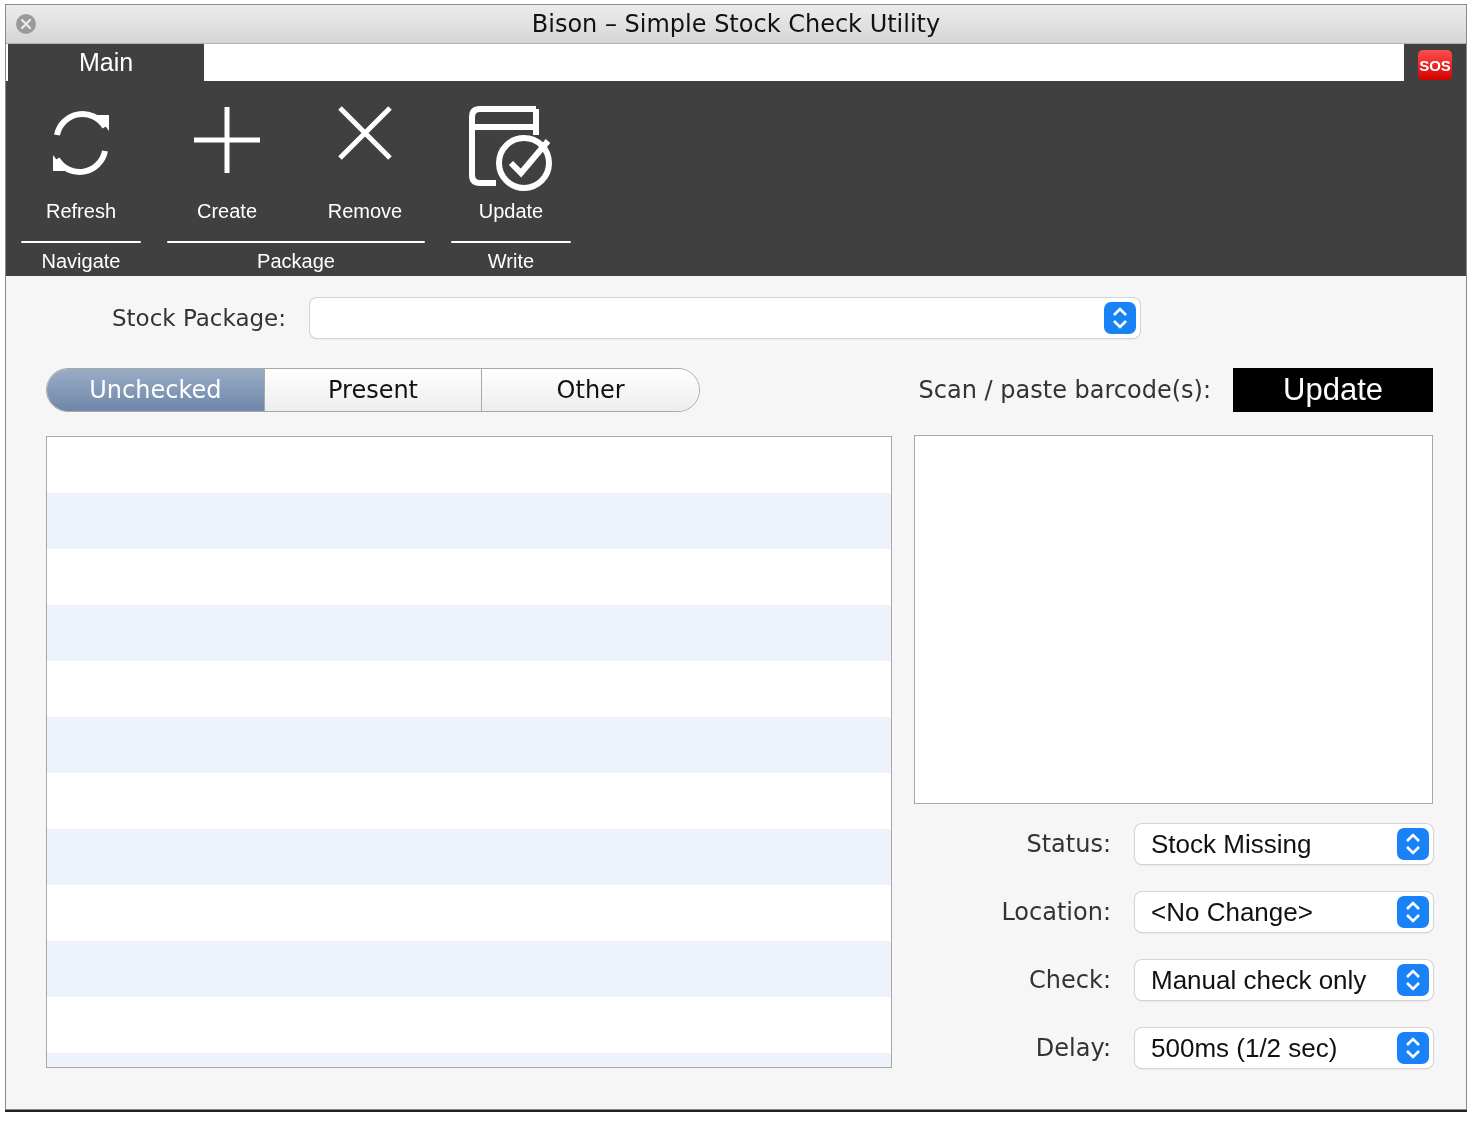 This screenshot has width=1480, height=1122. Describe the element at coordinates (373, 390) in the screenshot. I see `filter-tab: Present` at that location.